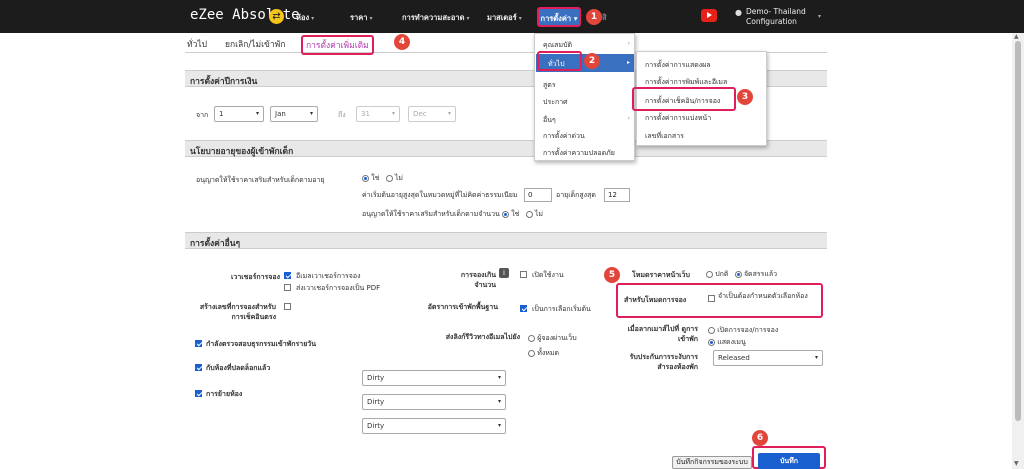 The width and height of the screenshot is (1024, 469). I want to click on send-review-all-option: ทั้งหมด, so click(543, 353).